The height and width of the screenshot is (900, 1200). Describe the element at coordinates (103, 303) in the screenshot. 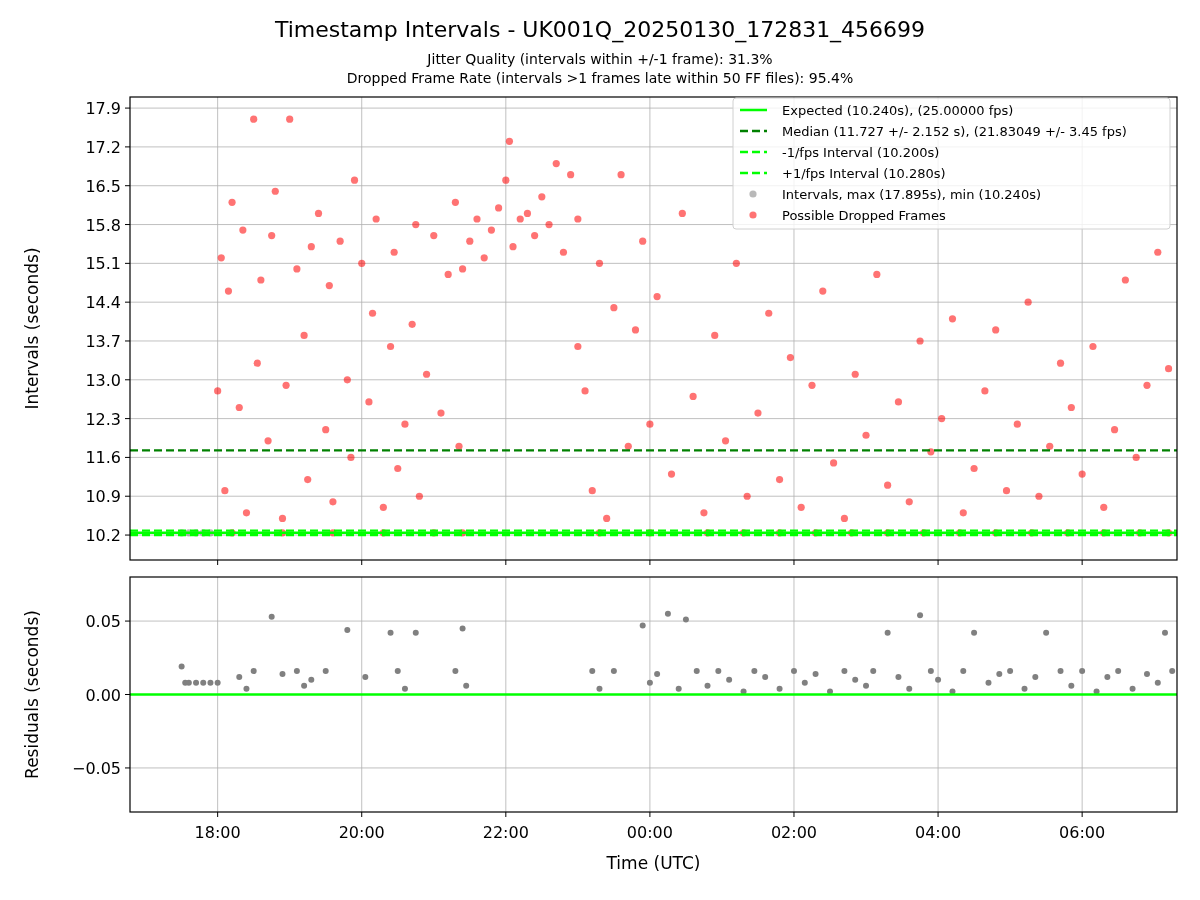

I see `axis-tick-label: 14.4` at that location.